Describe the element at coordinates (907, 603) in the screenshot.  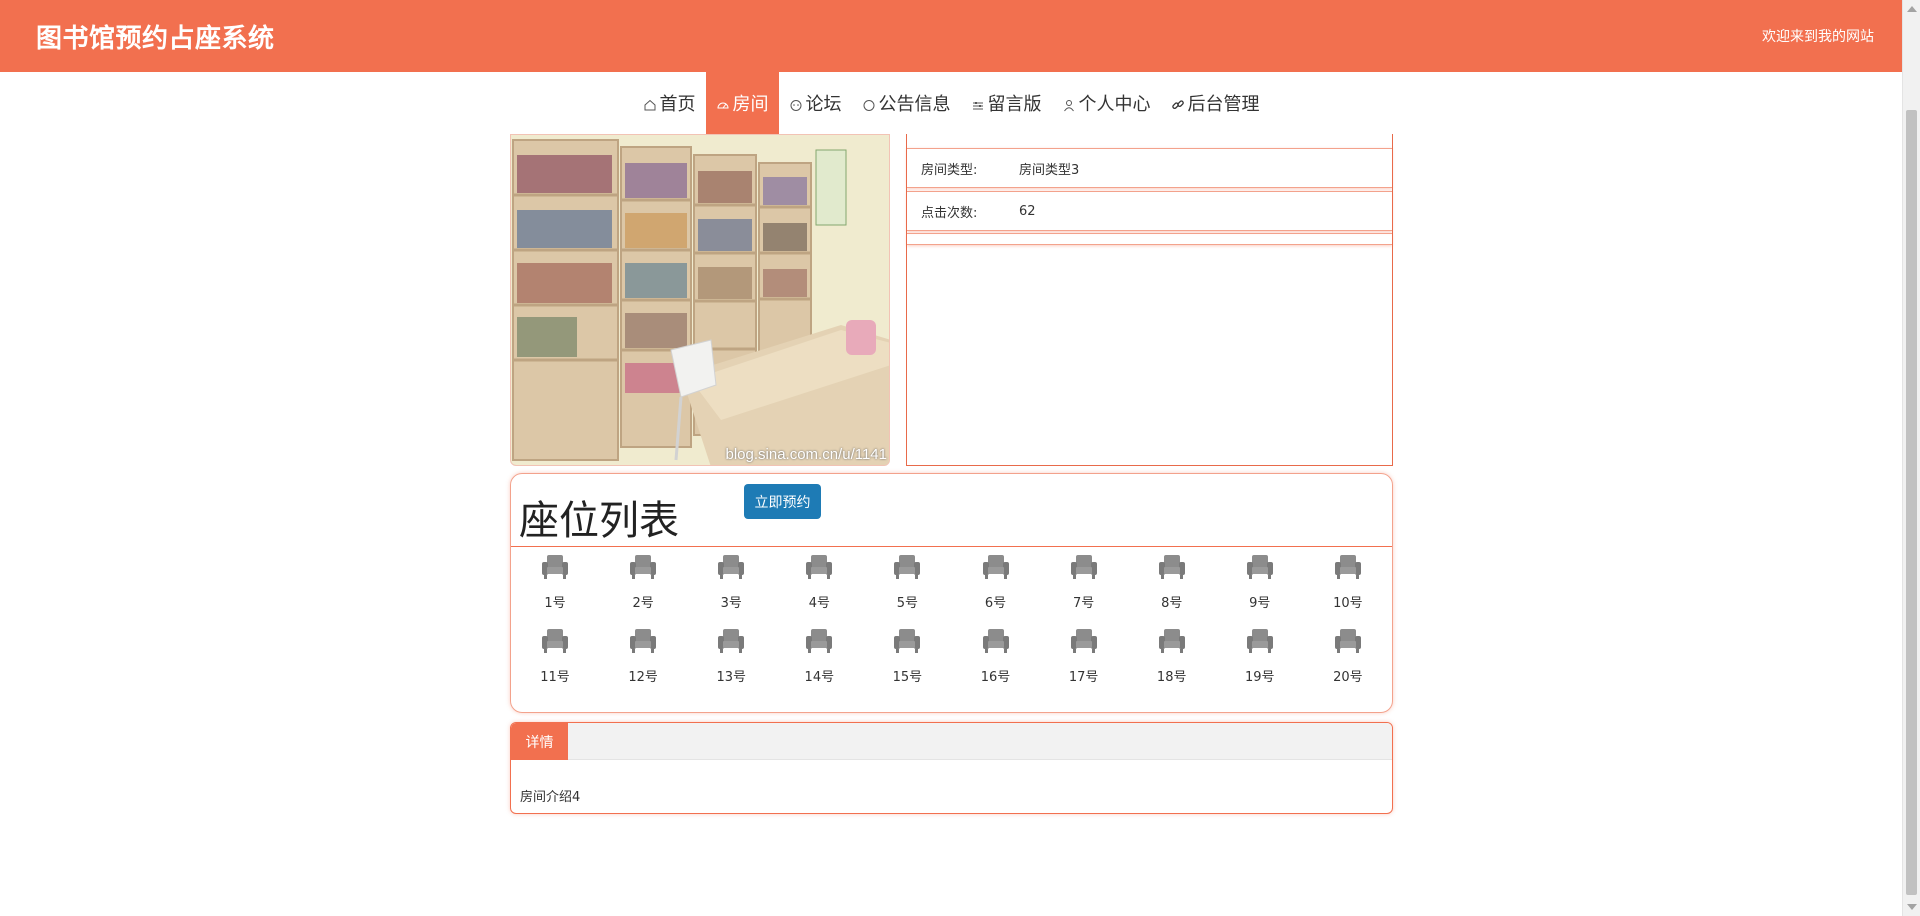
I see `seat-label: 5号` at that location.